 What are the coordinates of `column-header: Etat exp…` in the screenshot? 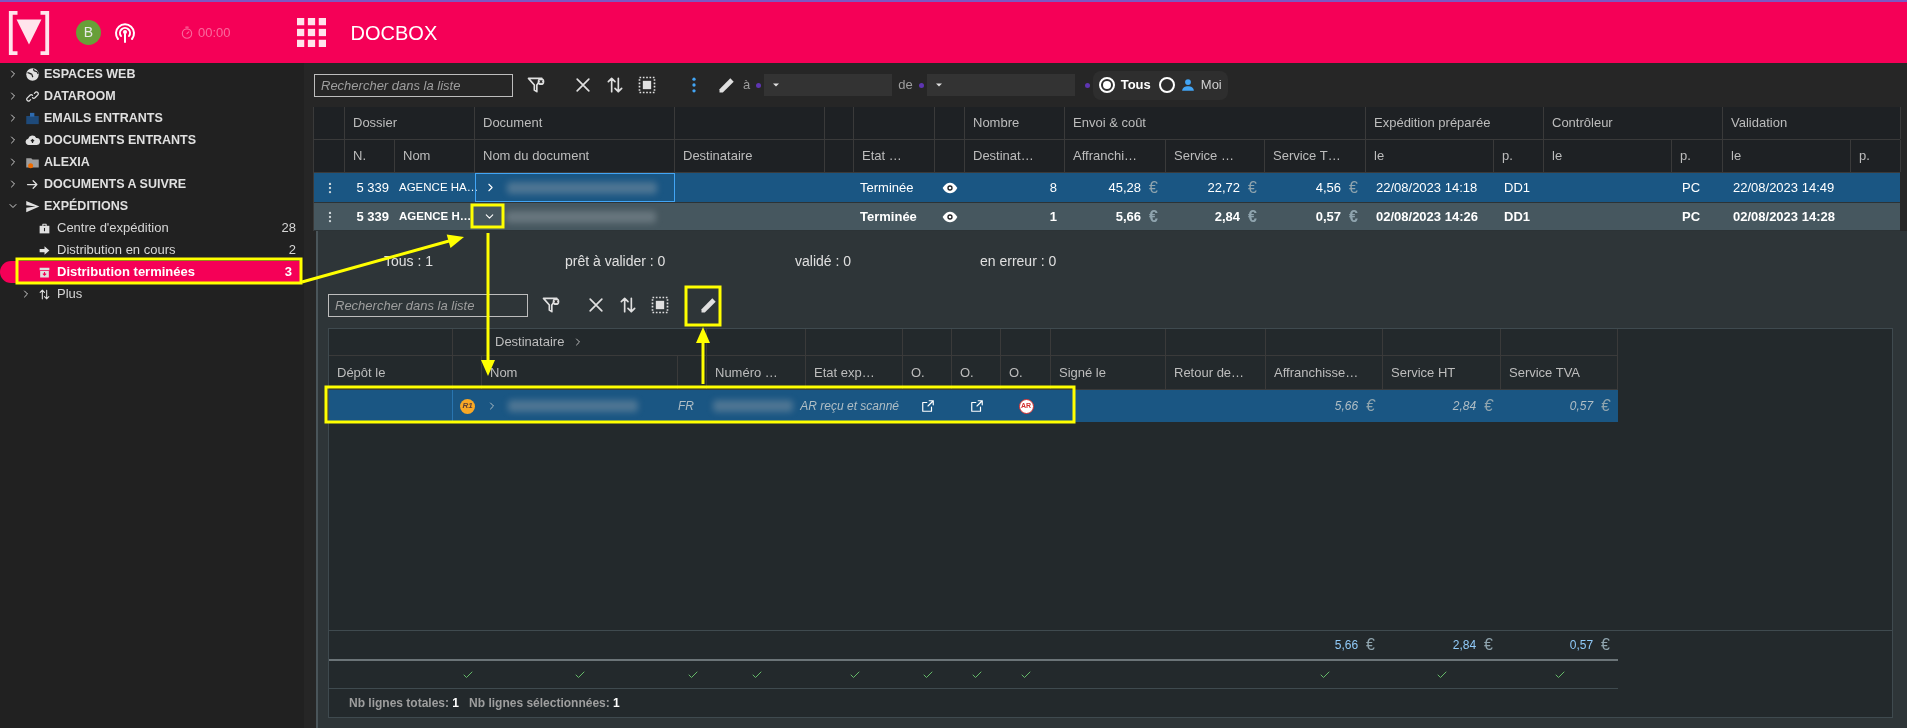 It's located at (844, 372).